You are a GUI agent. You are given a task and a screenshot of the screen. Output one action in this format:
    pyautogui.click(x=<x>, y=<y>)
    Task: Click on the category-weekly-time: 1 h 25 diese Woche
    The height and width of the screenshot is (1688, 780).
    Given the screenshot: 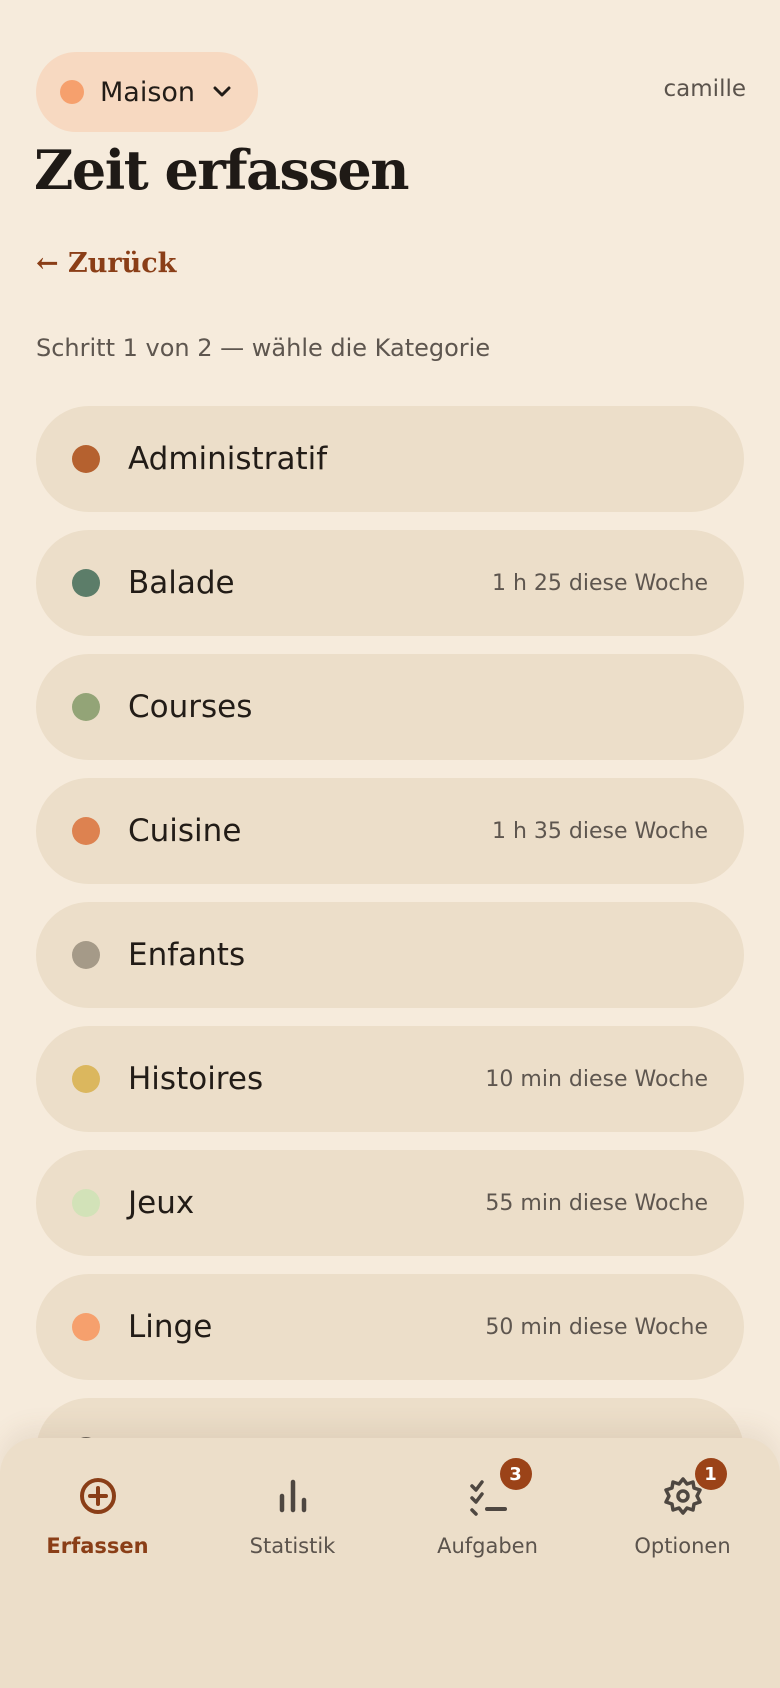 What is the action you would take?
    pyautogui.click(x=599, y=583)
    